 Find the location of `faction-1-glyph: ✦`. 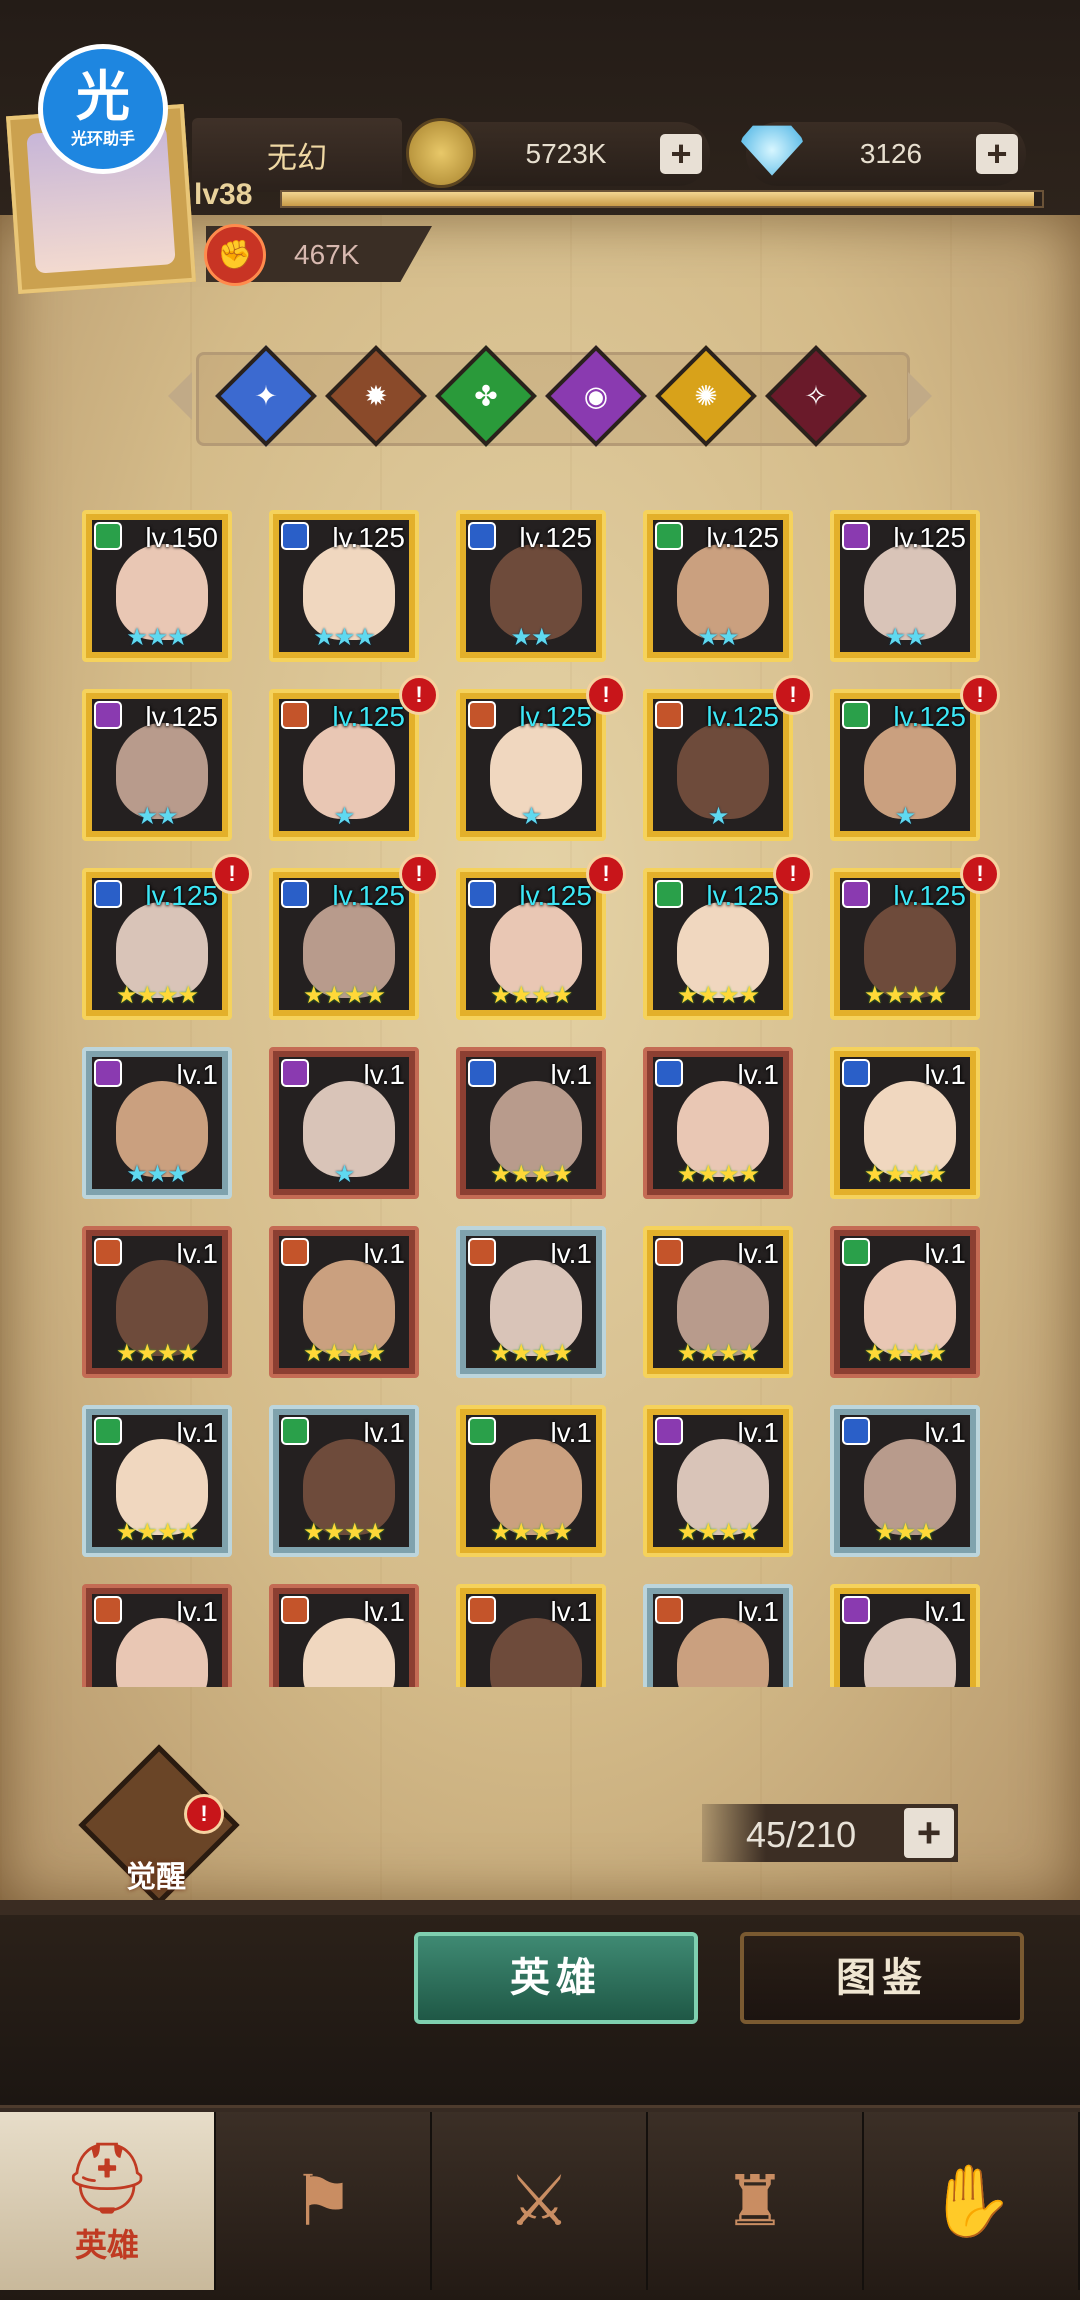

faction-1-glyph: ✦ is located at coordinates (266, 396).